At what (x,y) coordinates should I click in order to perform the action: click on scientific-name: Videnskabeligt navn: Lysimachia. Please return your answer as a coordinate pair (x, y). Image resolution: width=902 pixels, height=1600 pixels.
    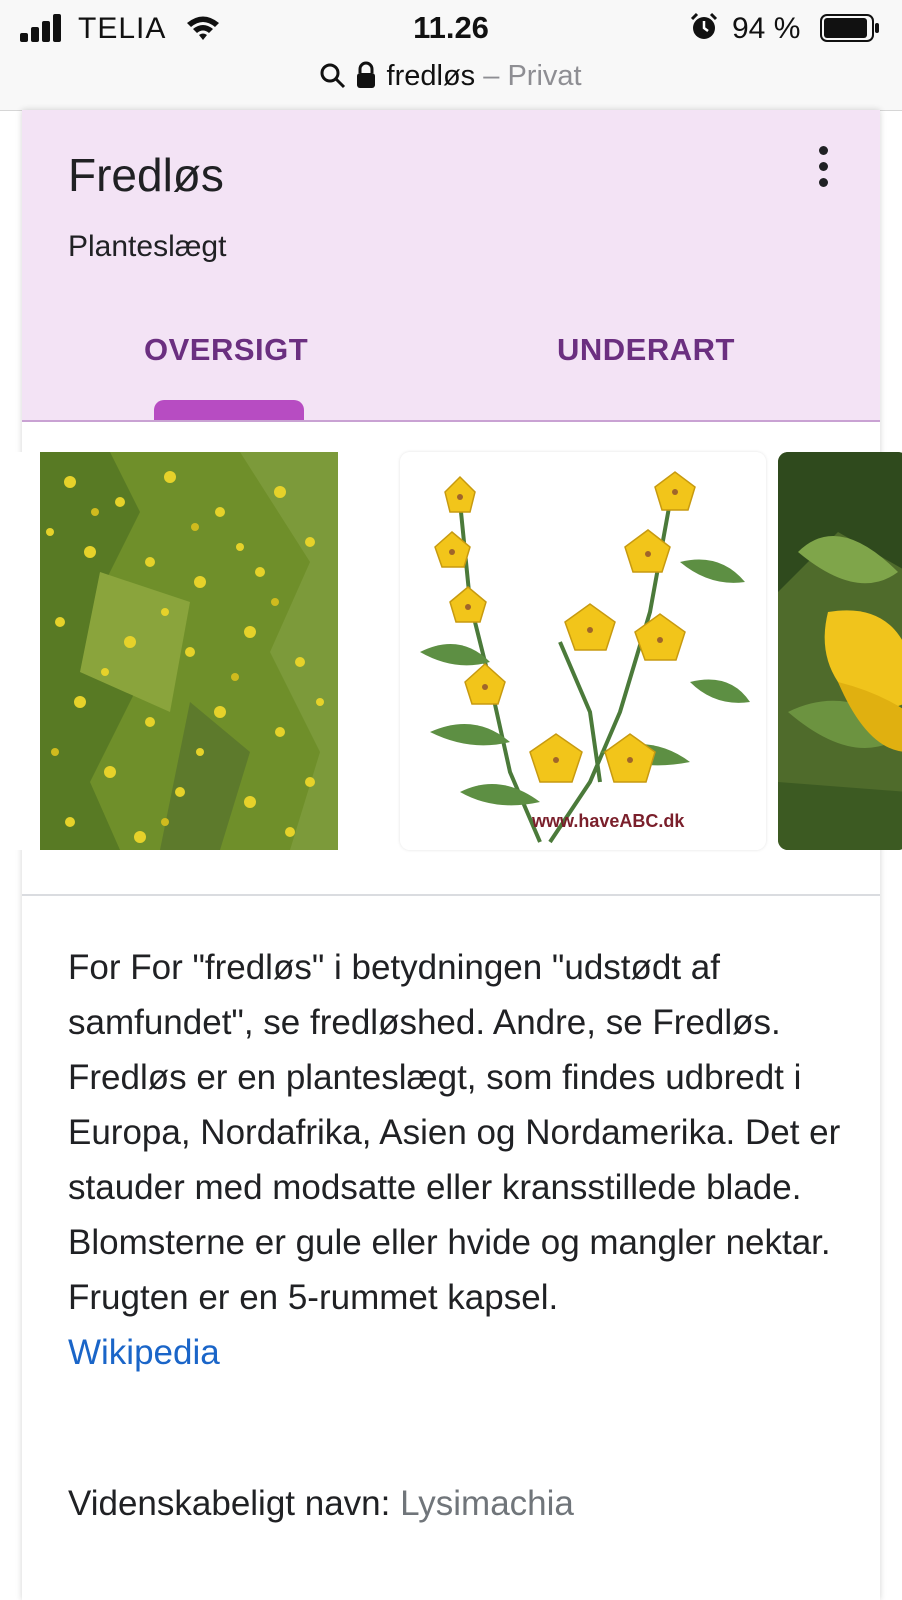
    Looking at the image, I should click on (321, 1504).